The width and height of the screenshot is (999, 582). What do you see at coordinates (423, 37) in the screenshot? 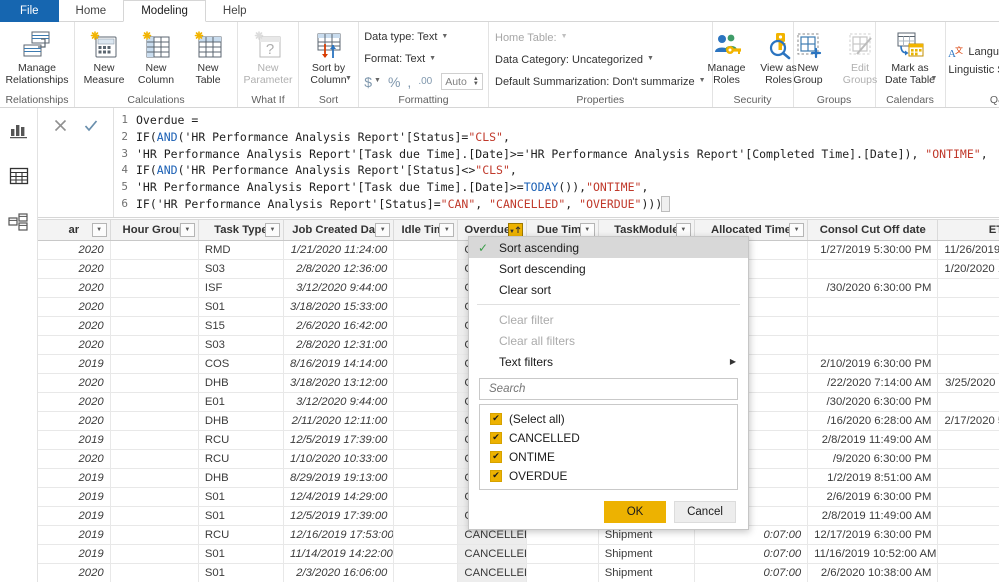
I see `data-type-dropdown: Data type: Text ▼` at bounding box center [423, 37].